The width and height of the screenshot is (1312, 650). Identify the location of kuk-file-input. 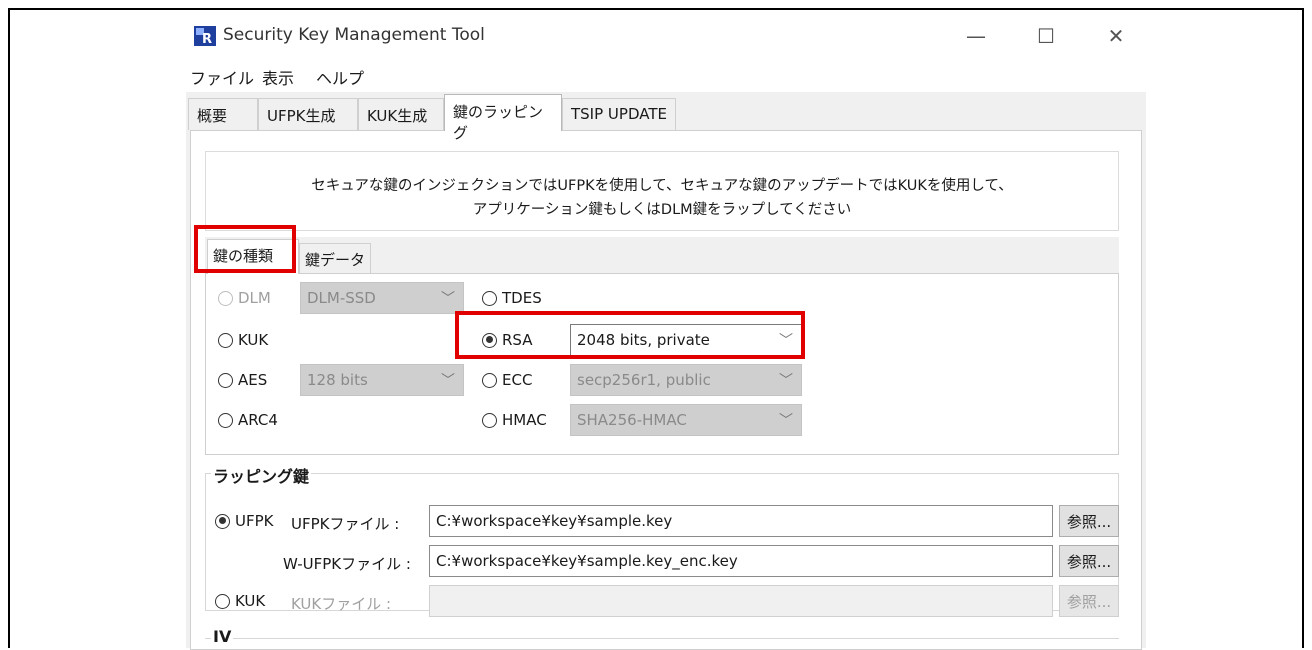
(741, 601).